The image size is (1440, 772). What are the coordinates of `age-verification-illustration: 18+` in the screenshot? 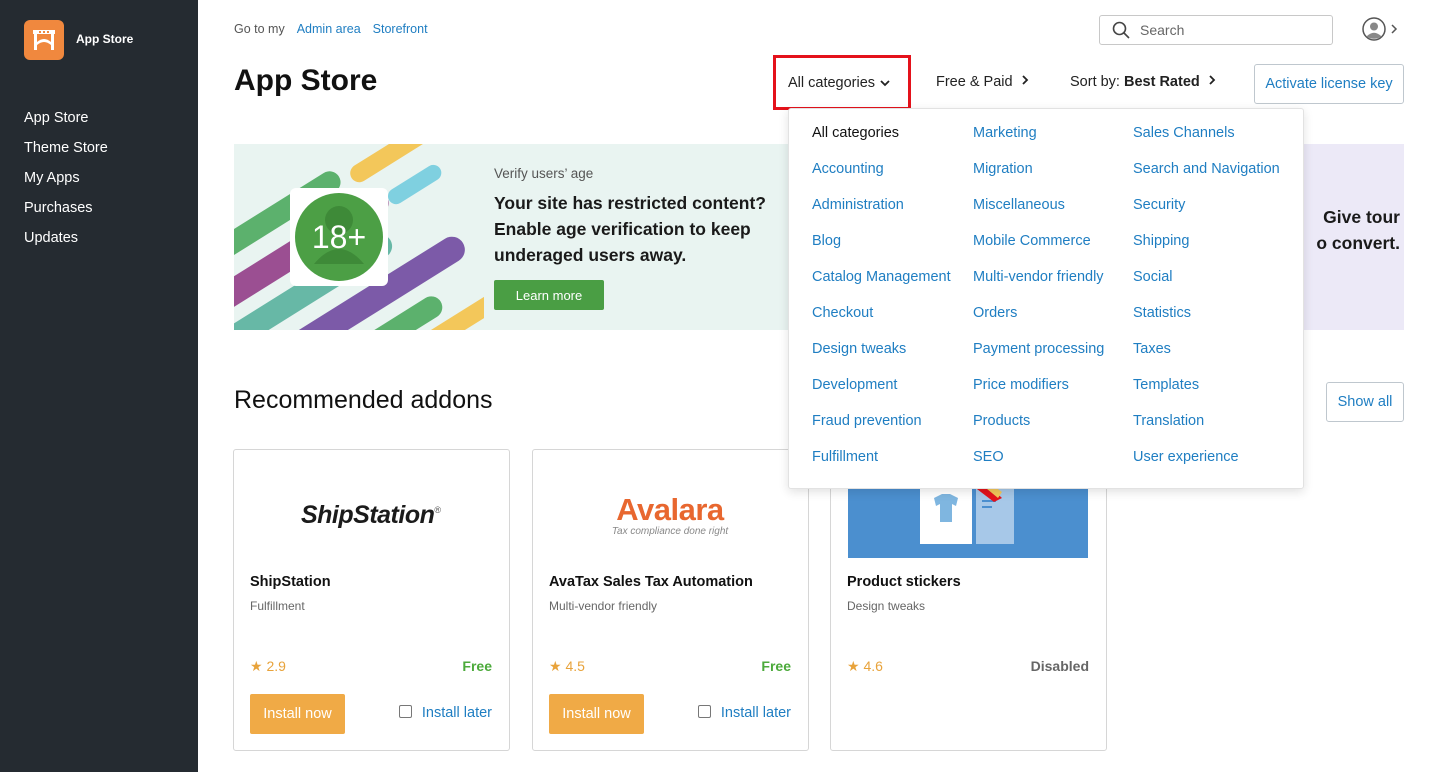 It's located at (359, 237).